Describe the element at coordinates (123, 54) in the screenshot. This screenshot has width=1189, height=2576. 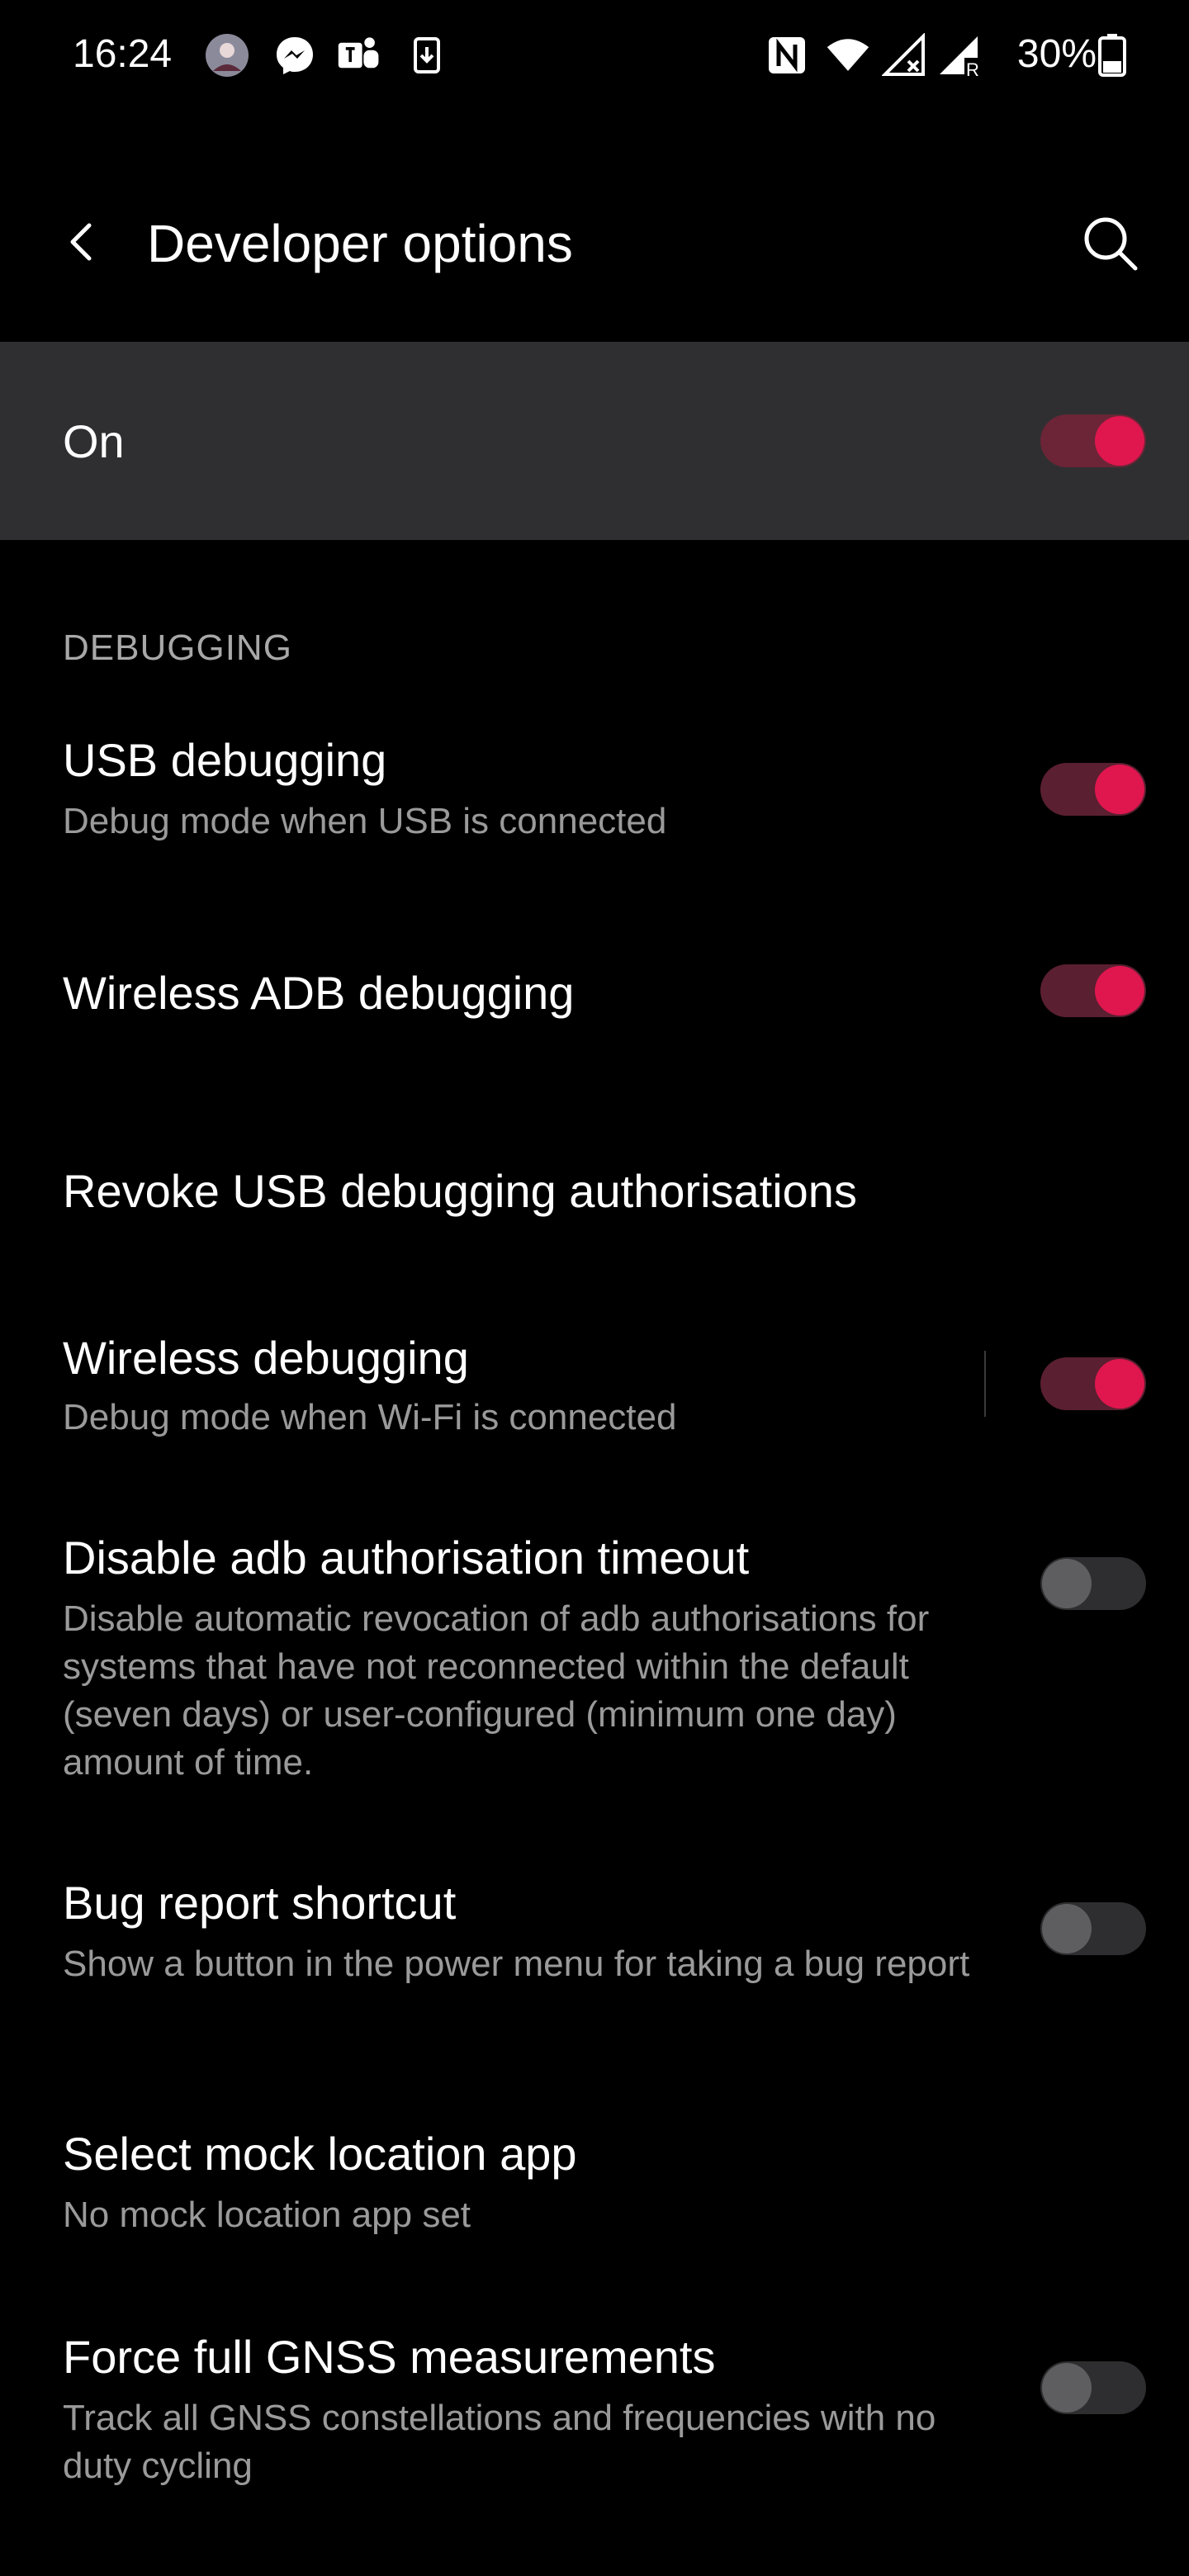
I see `status-time: 16:24` at that location.